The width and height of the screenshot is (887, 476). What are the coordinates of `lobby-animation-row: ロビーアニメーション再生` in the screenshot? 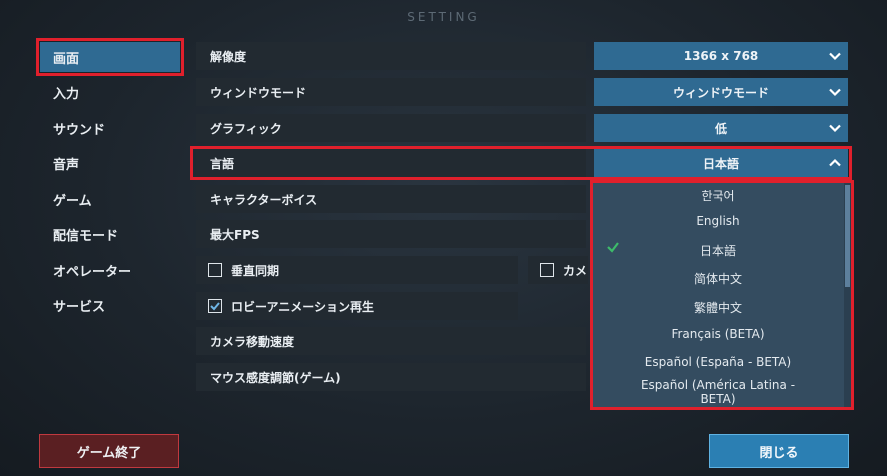 It's located at (357, 306).